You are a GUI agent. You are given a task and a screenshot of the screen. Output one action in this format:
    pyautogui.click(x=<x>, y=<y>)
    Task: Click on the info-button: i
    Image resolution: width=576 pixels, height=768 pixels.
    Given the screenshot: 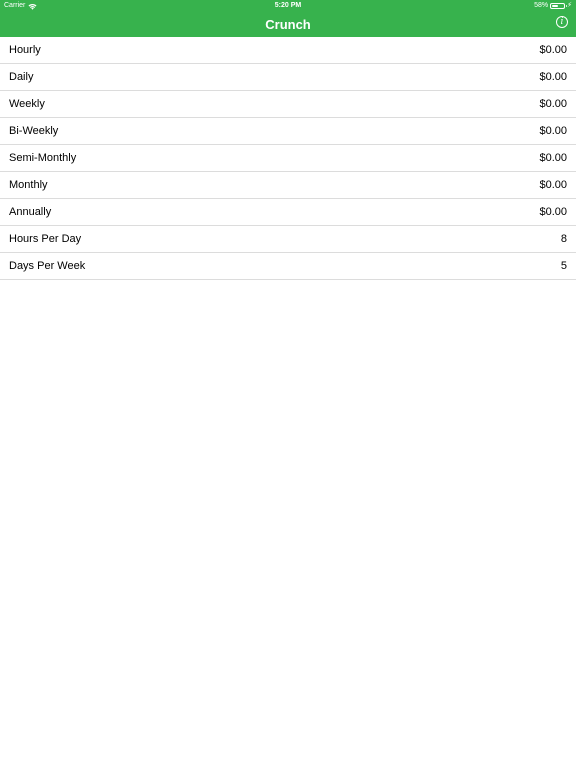 What is the action you would take?
    pyautogui.click(x=562, y=22)
    